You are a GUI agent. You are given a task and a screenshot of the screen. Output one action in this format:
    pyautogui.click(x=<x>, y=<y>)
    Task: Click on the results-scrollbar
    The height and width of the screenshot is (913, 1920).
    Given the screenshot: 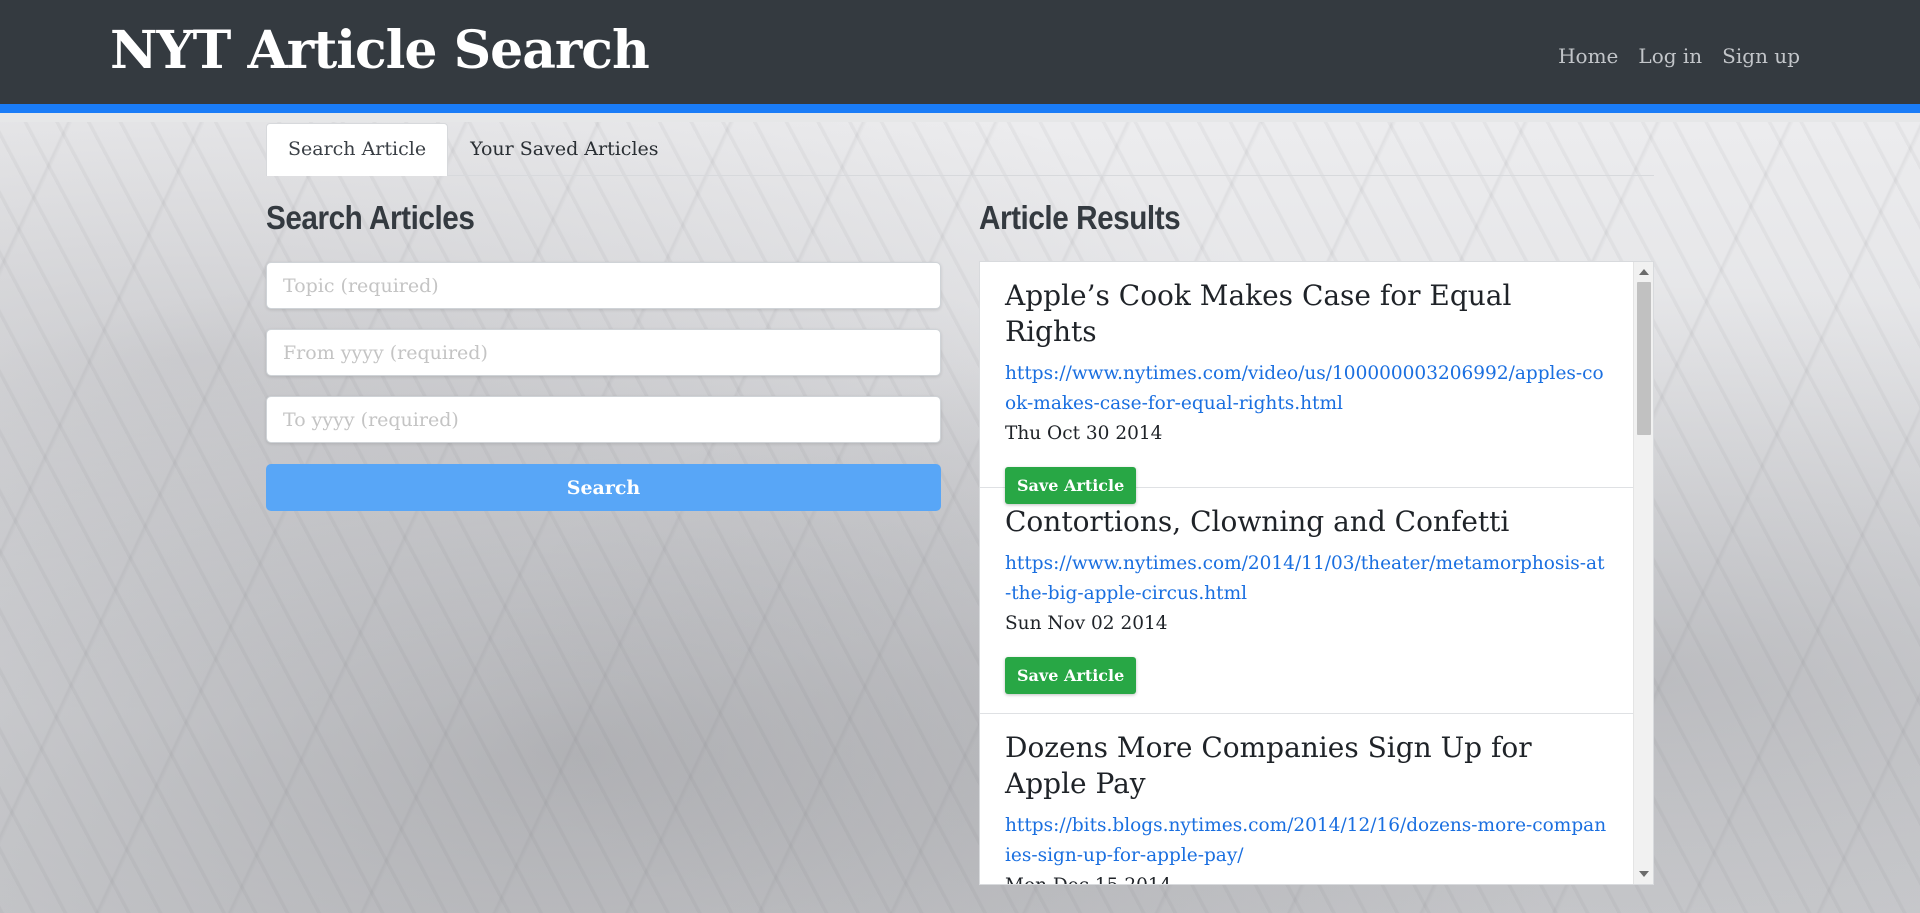 What is the action you would take?
    pyautogui.click(x=1643, y=573)
    